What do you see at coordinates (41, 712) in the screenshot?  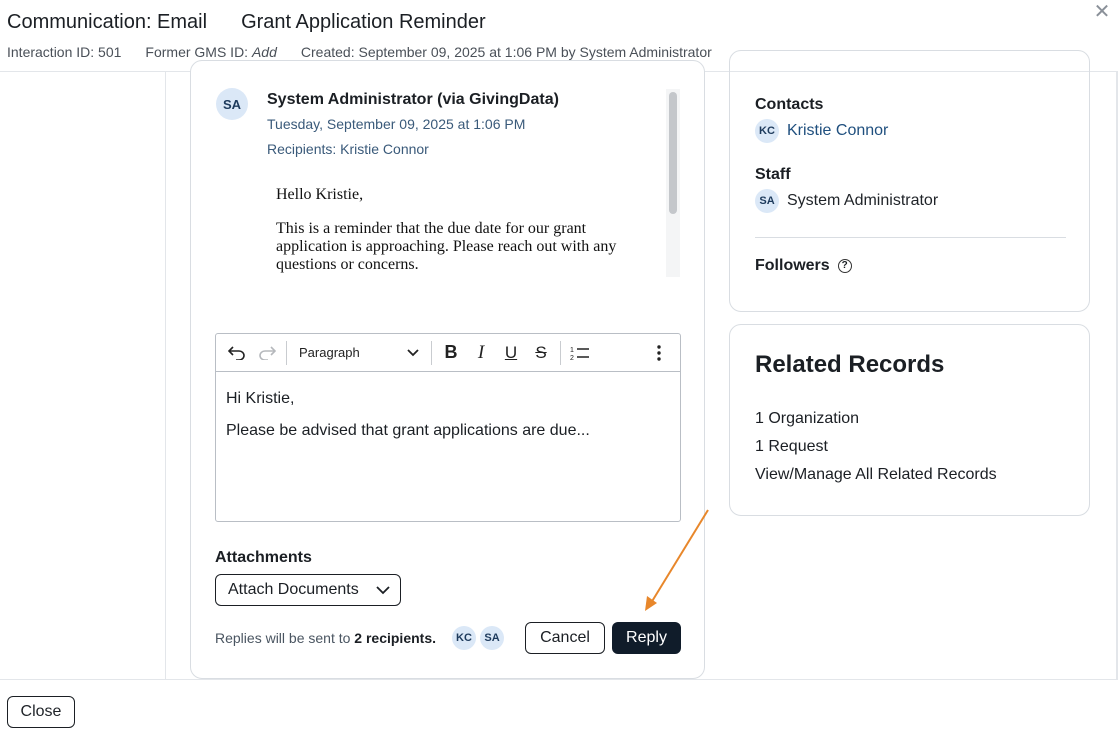 I see `close-button: Close` at bounding box center [41, 712].